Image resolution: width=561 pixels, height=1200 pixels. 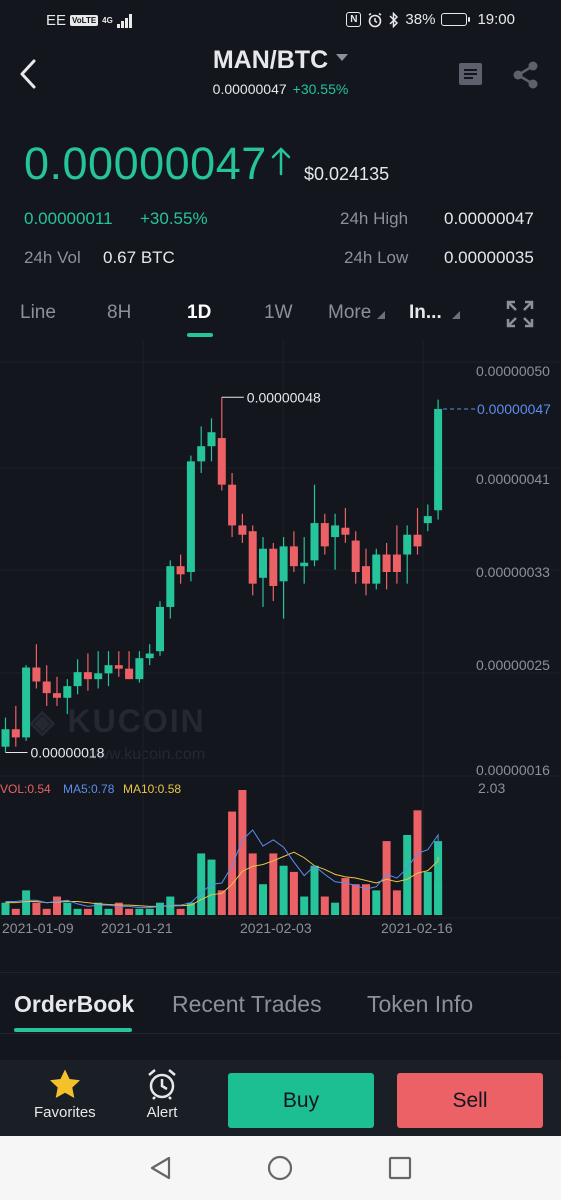 What do you see at coordinates (247, 1004) in the screenshot?
I see `tab-recent-trades: Recent Trades` at bounding box center [247, 1004].